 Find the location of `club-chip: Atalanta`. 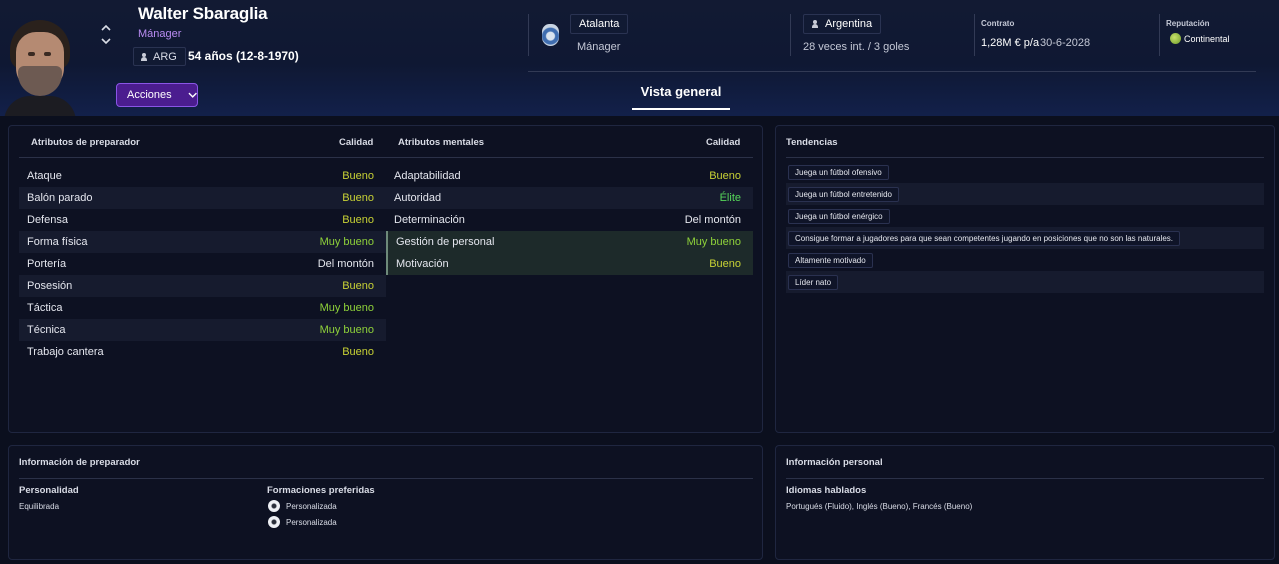

club-chip: Atalanta is located at coordinates (599, 24).